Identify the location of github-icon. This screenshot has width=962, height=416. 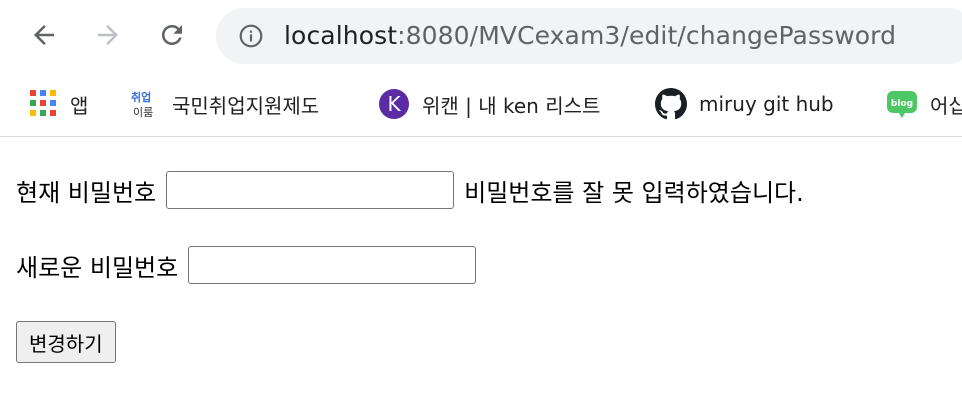
(671, 104).